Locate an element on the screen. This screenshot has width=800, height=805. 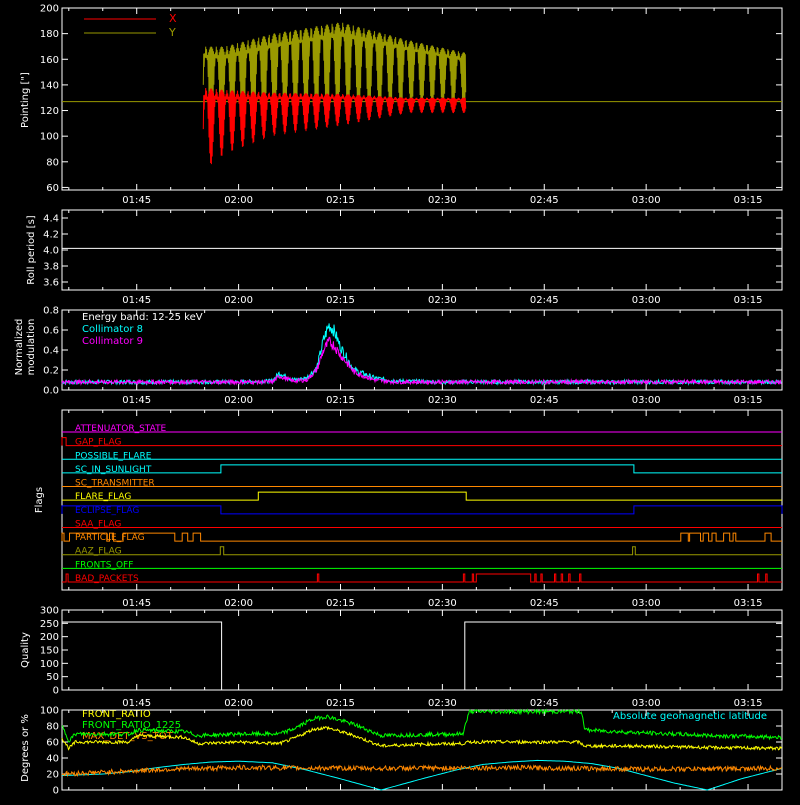
modulation-ylabel-line-2: modulation is located at coordinates (31, 347).